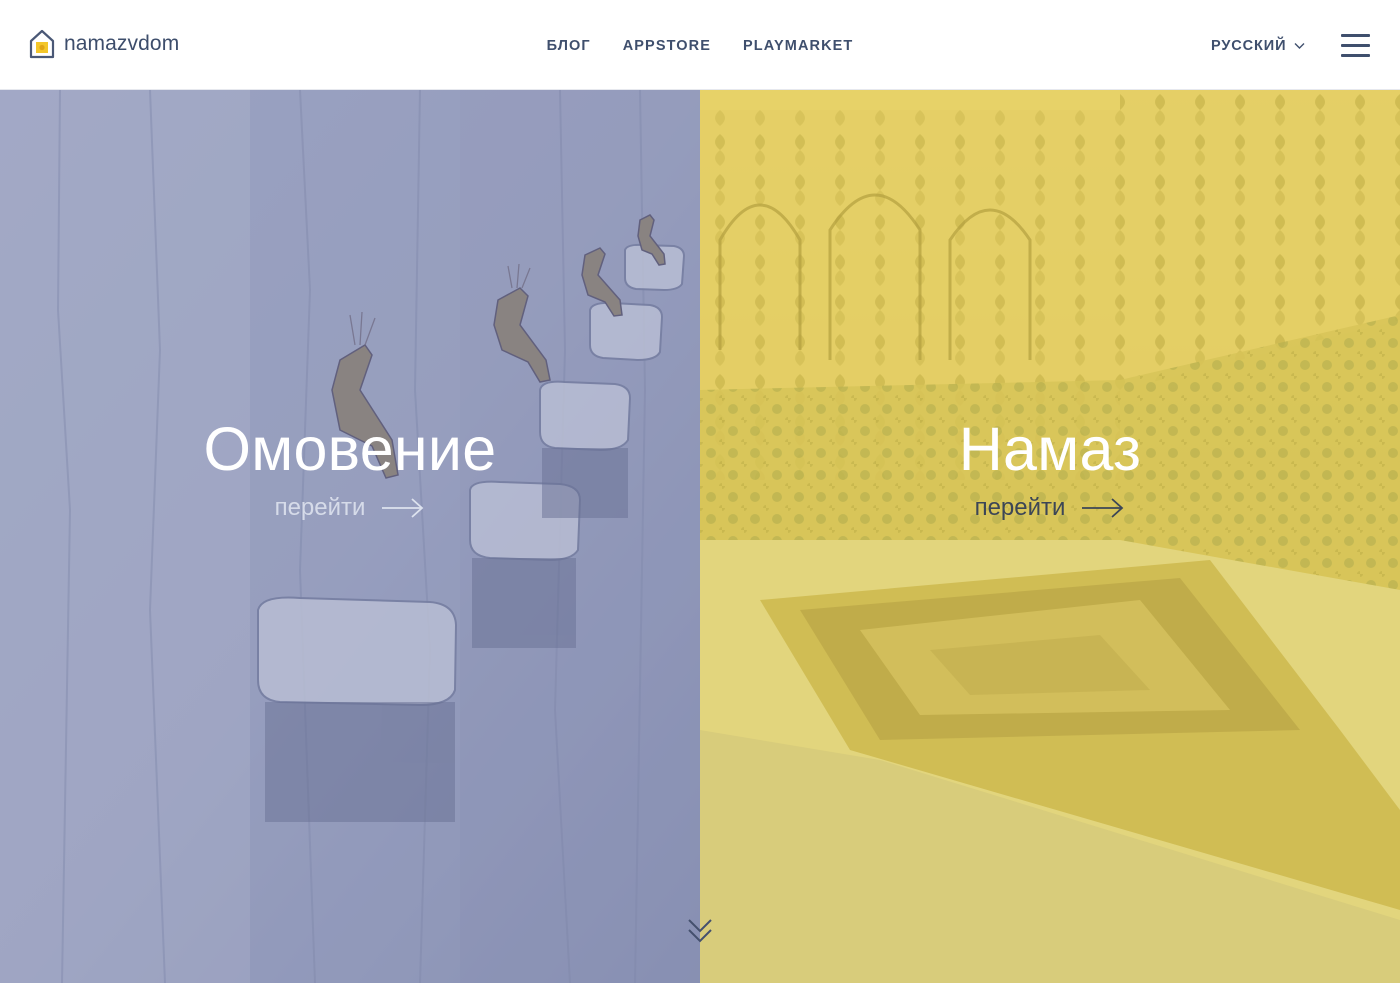  I want to click on chevron-down-icon, so click(1299, 46).